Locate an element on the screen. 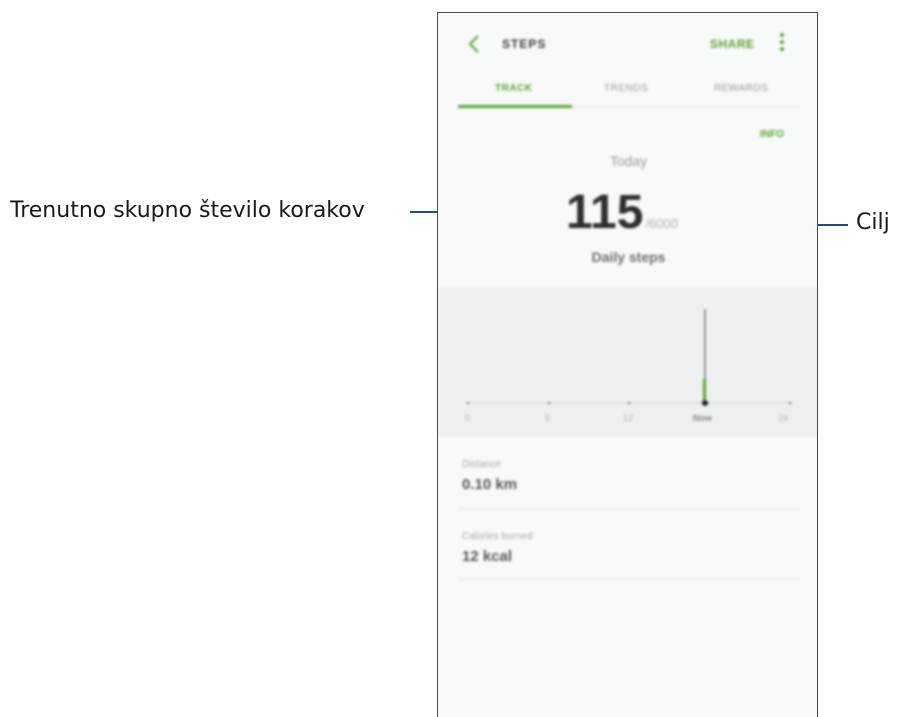 The image size is (898, 717). chart-x-label: 12 is located at coordinates (628, 418).